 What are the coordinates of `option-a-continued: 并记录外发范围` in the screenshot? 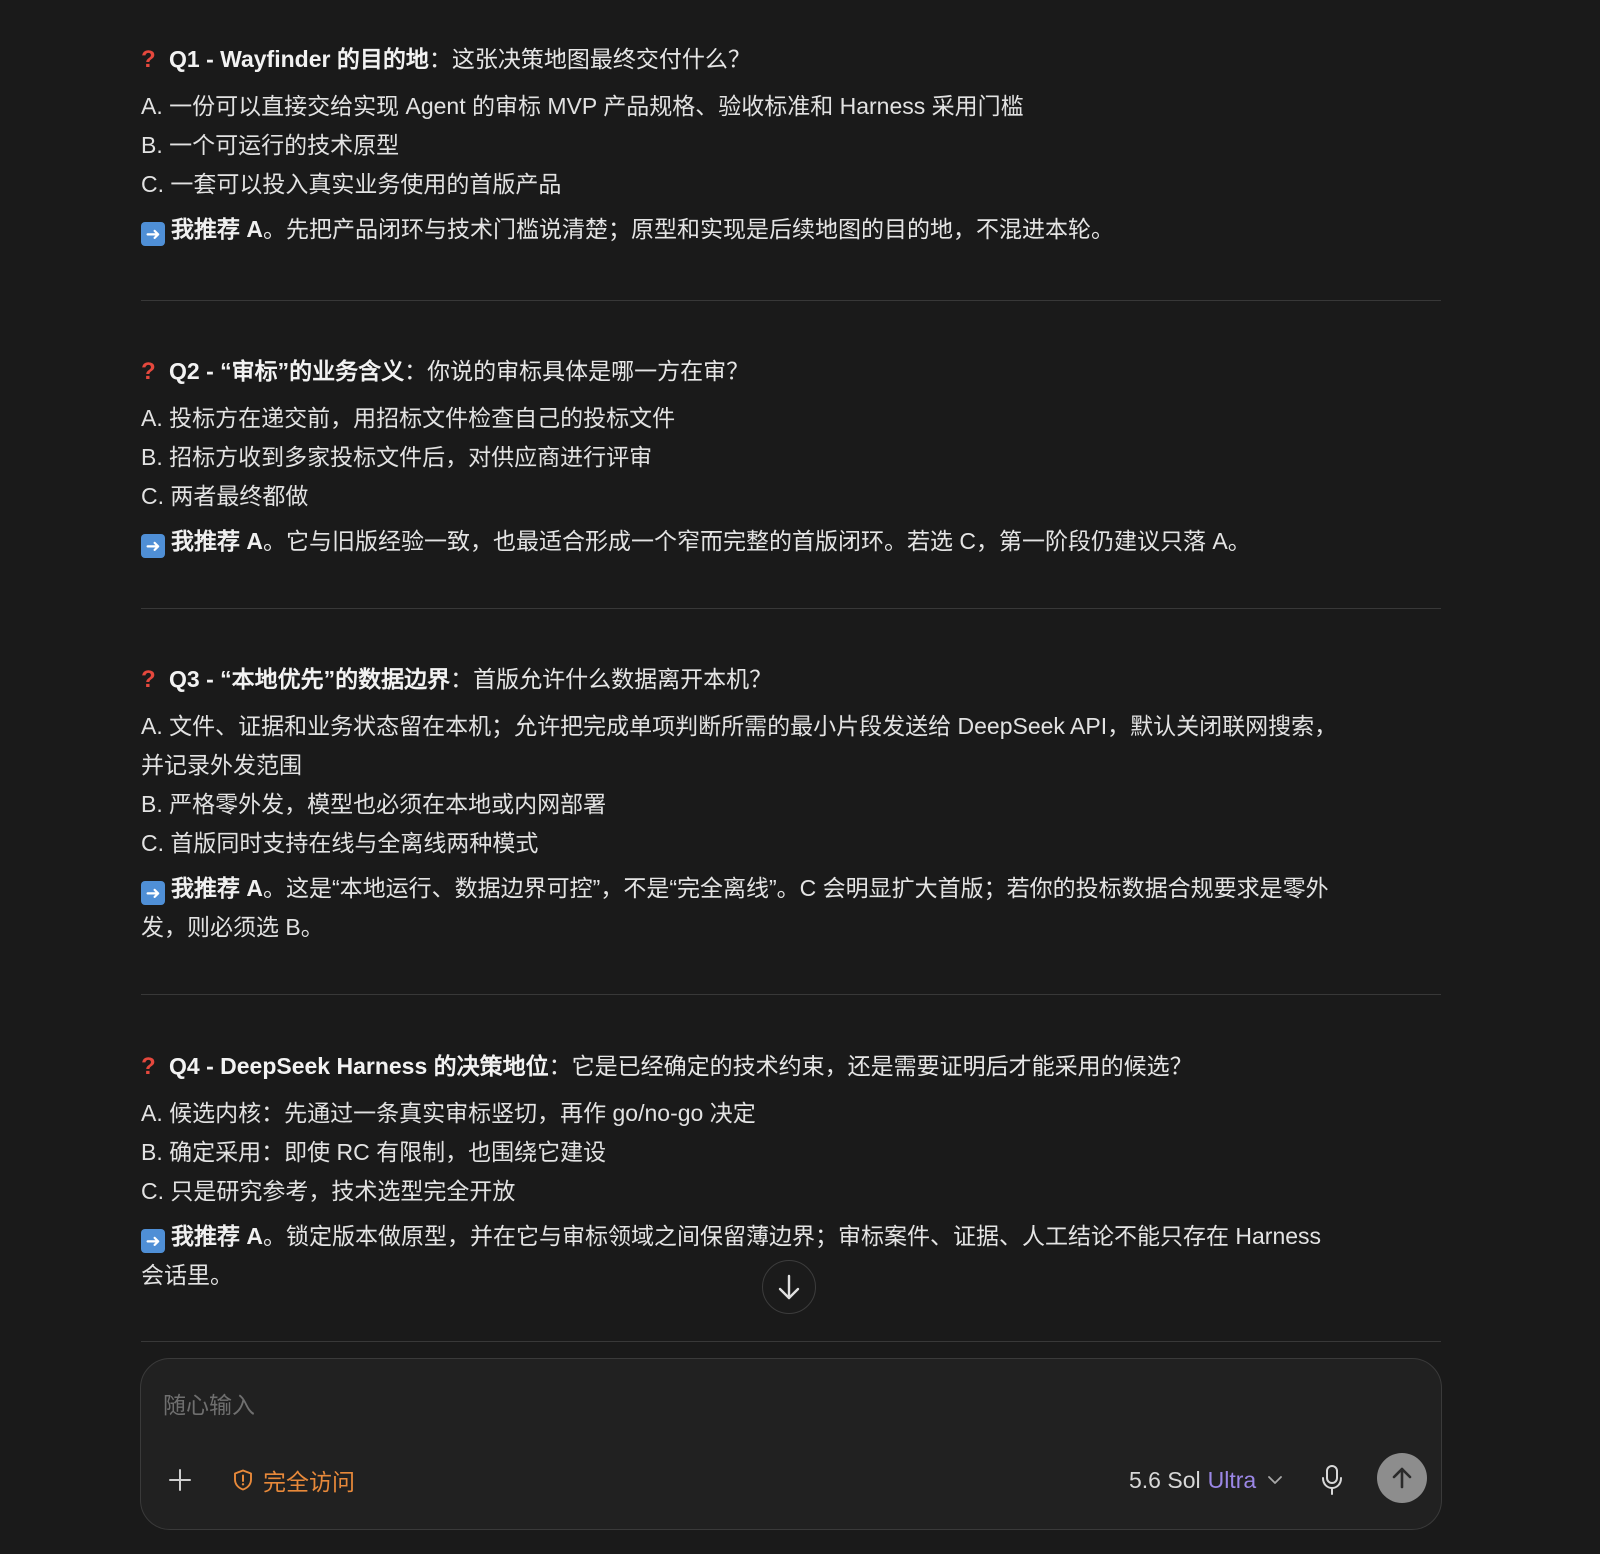 It's located at (221, 765).